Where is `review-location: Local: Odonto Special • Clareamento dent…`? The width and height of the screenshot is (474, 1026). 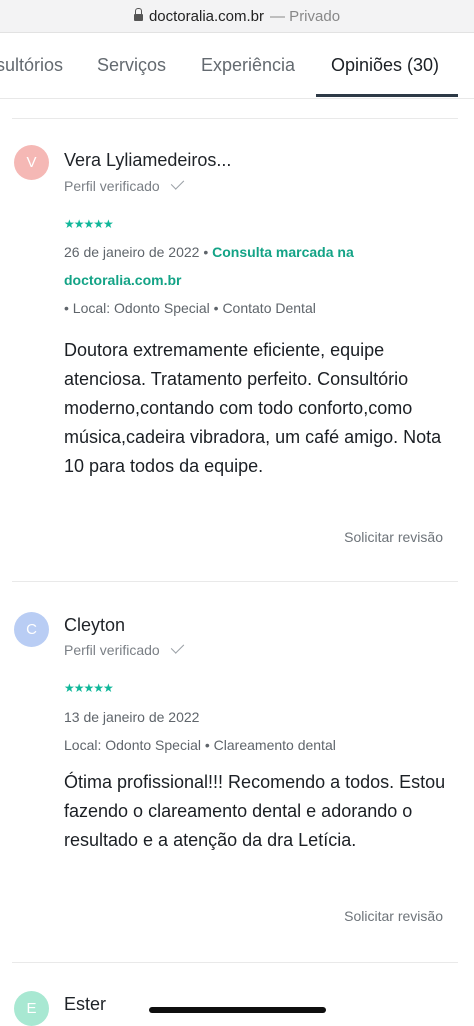
review-location: Local: Odonto Special • Clareamento dent… is located at coordinates (200, 745).